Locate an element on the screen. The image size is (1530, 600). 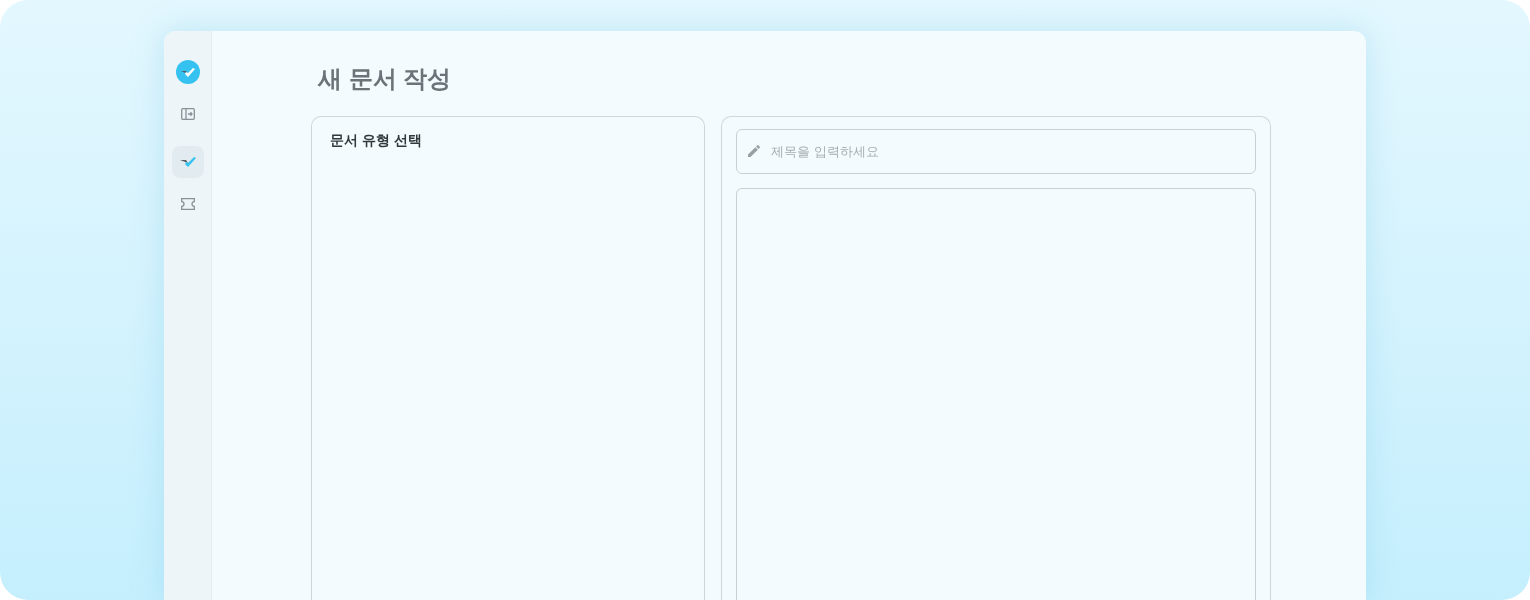
pencil-icon is located at coordinates (754, 151).